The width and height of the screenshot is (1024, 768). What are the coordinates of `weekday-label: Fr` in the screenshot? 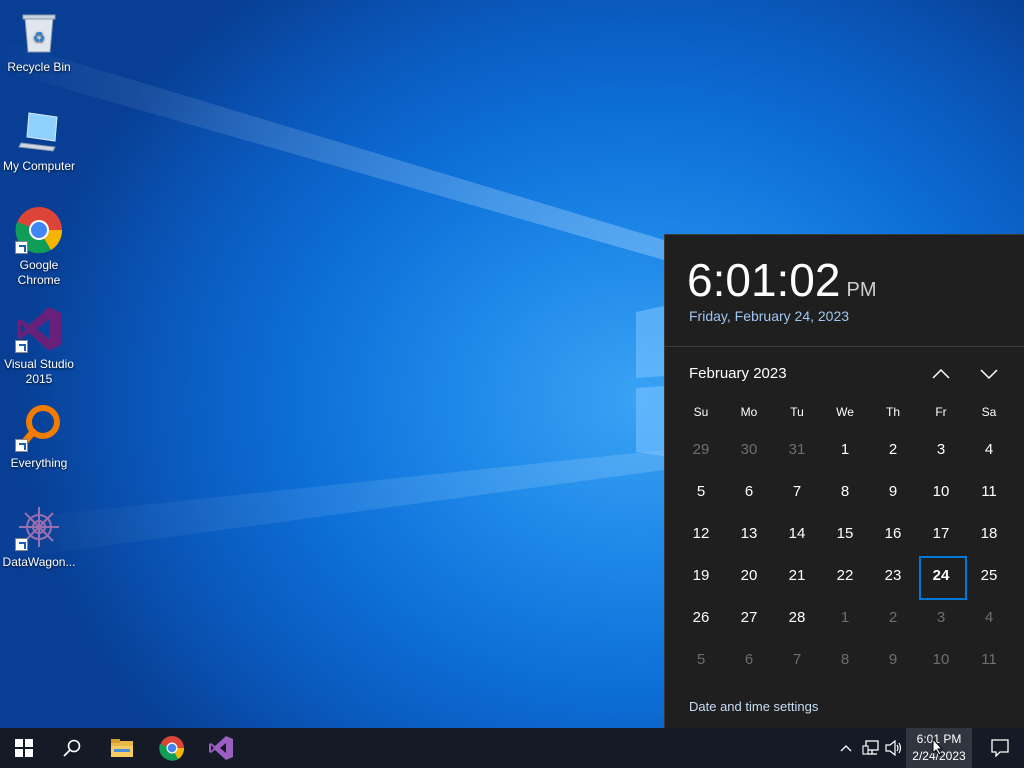 It's located at (941, 412).